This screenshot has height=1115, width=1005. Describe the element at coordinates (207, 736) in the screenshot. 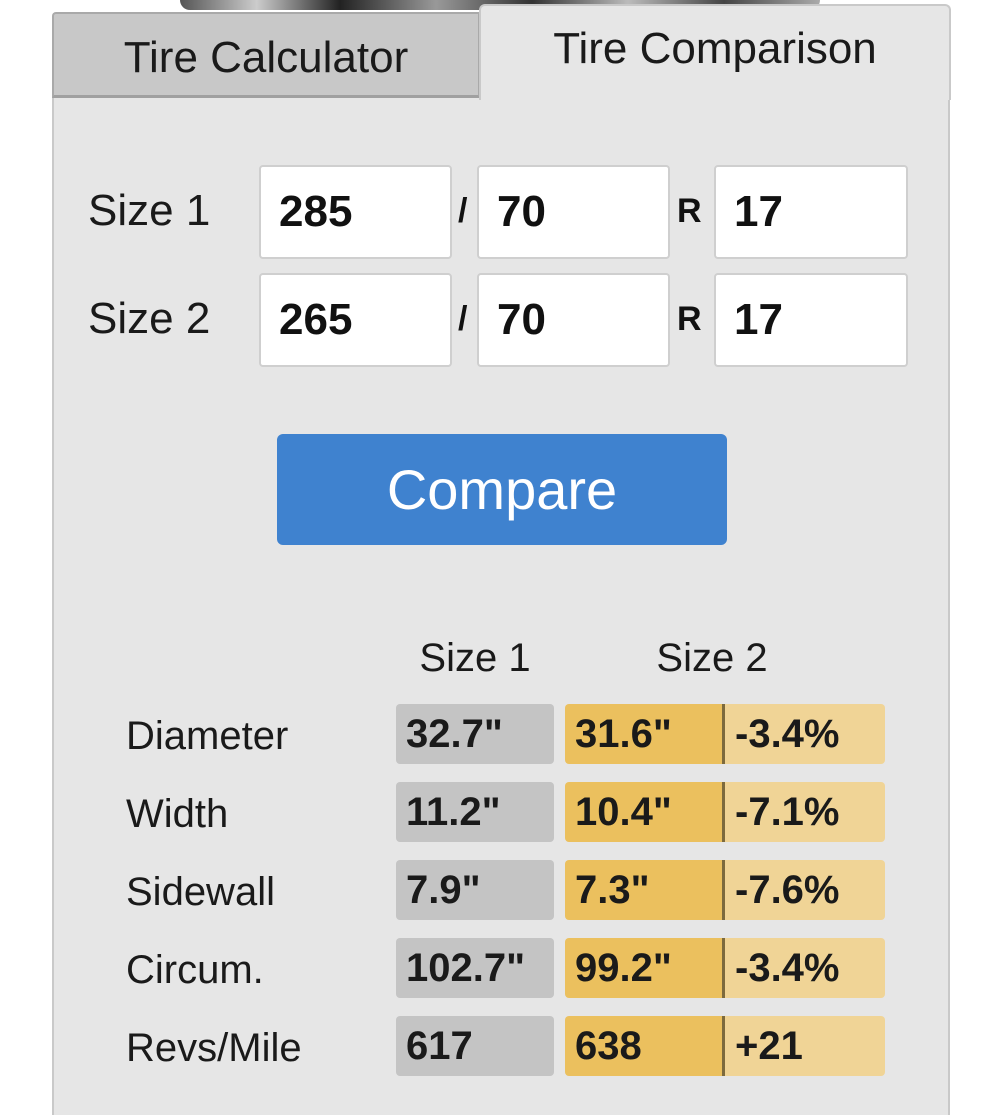

I see `row-label-diameter: Diameter` at that location.